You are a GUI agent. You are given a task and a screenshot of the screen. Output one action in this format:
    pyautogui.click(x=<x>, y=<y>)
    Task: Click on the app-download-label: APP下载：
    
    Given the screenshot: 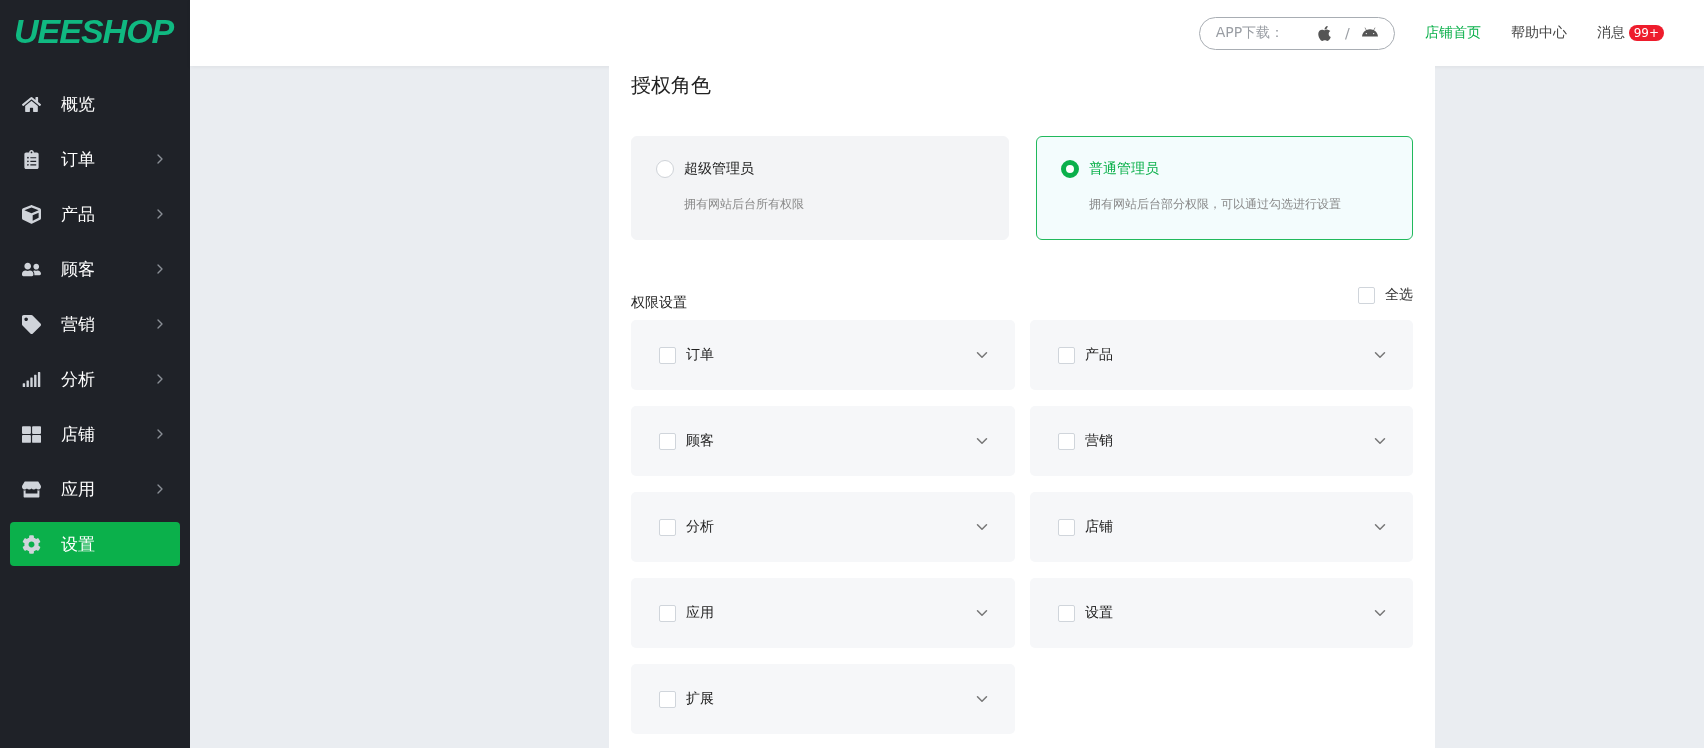 What is the action you would take?
    pyautogui.click(x=1250, y=33)
    